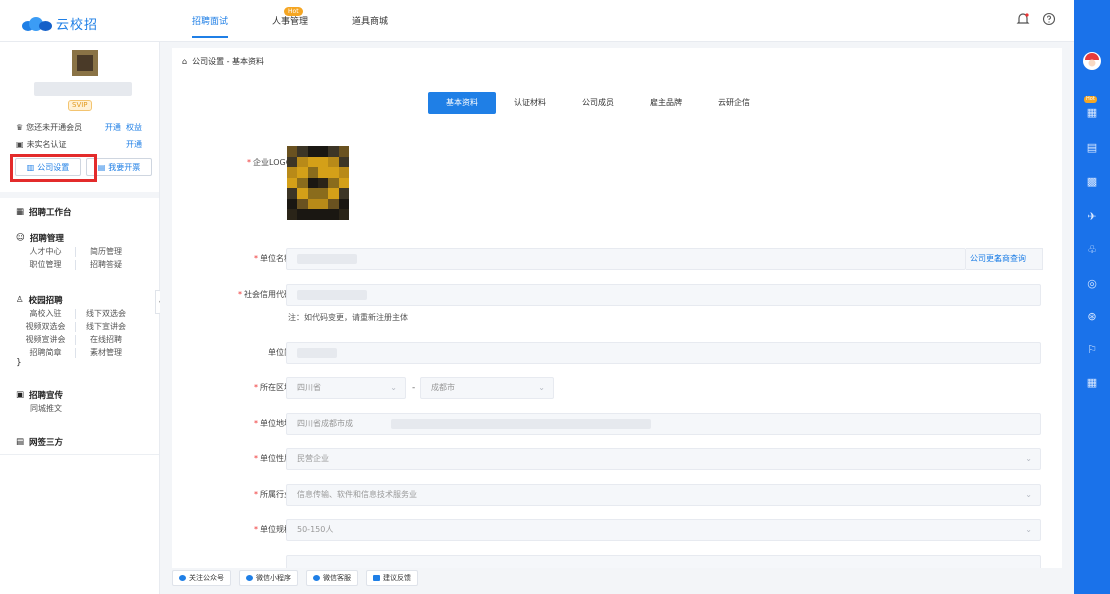 This screenshot has height=594, width=1110. What do you see at coordinates (265, 294) in the screenshot?
I see `credit-label: * 社会信用代码` at bounding box center [265, 294].